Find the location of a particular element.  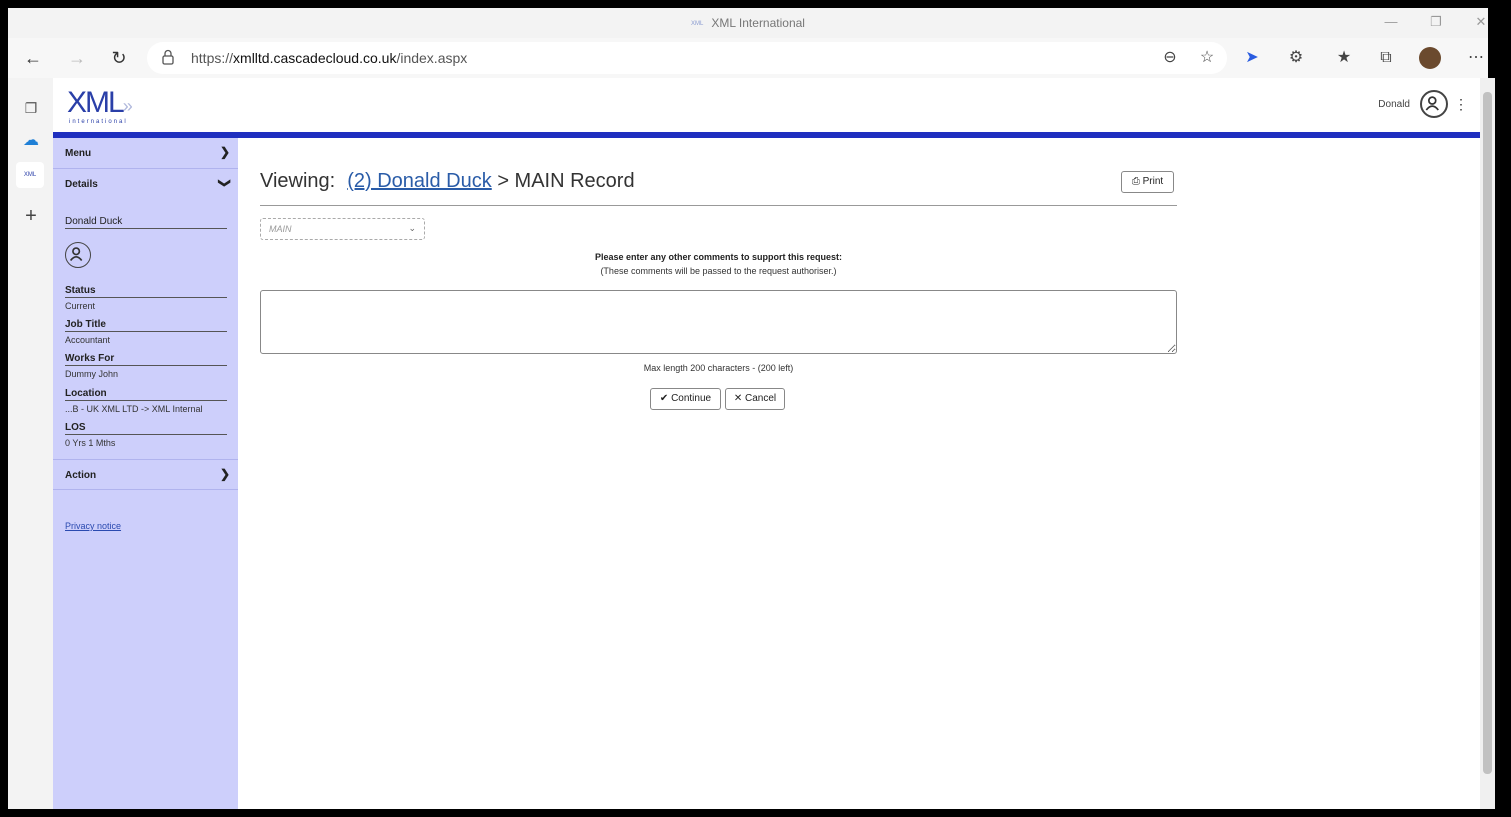

title-bar: XML XML International — ❐ ✕ is located at coordinates (748, 23).